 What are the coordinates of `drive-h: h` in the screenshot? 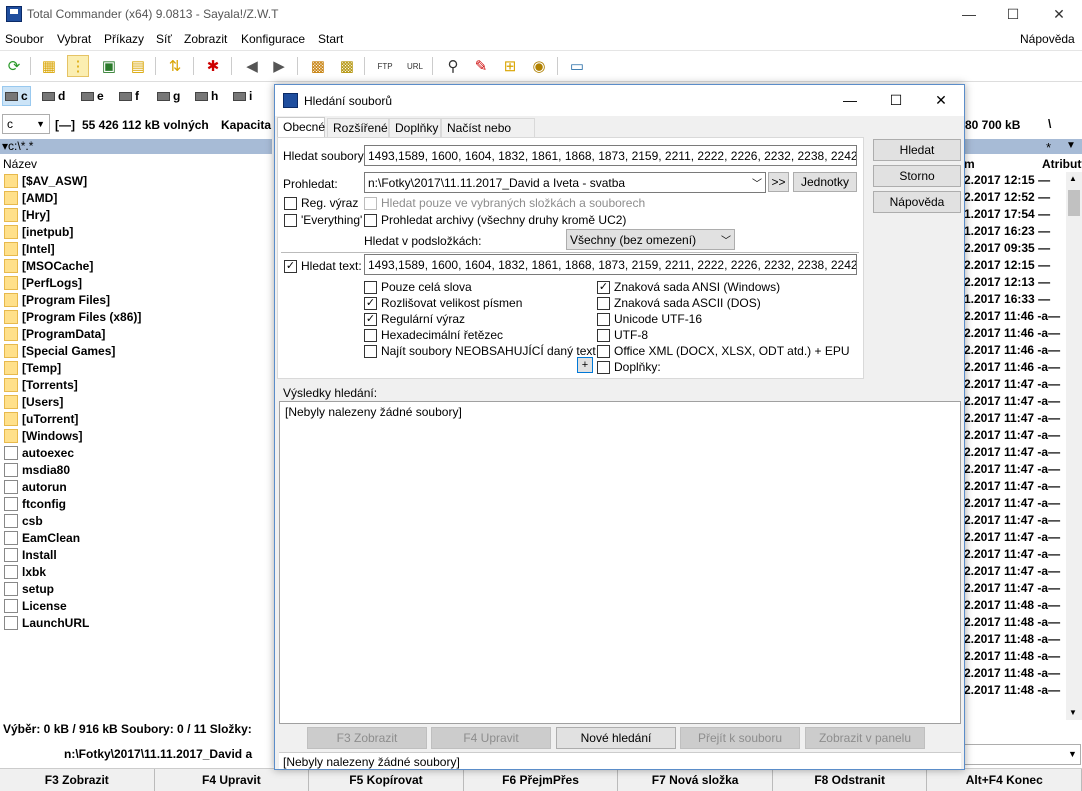 It's located at (206, 96).